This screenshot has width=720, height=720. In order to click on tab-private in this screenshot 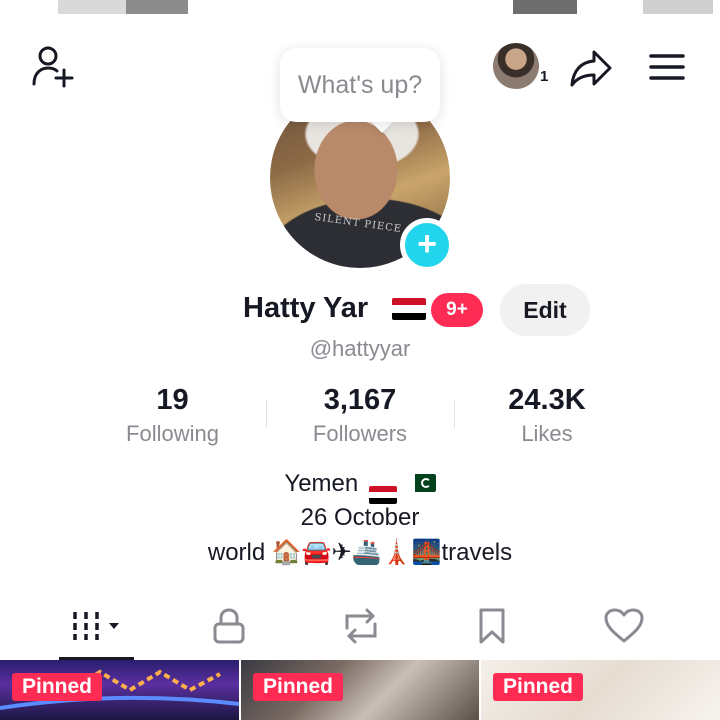, I will do `click(229, 626)`.